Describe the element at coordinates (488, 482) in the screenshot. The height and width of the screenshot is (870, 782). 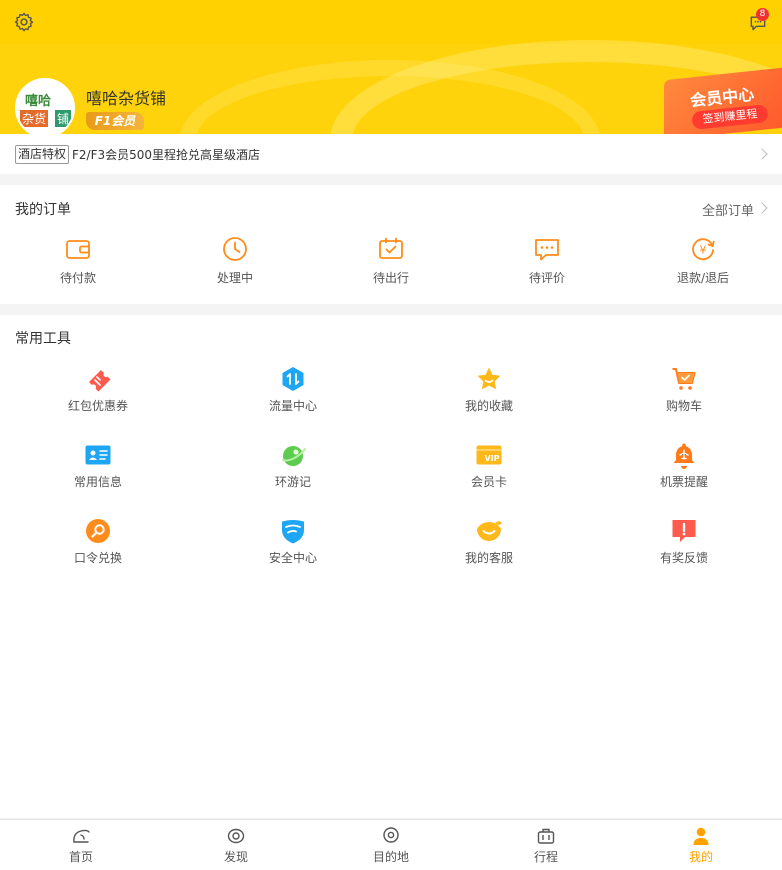
I see `tool-label: 会员卡` at that location.